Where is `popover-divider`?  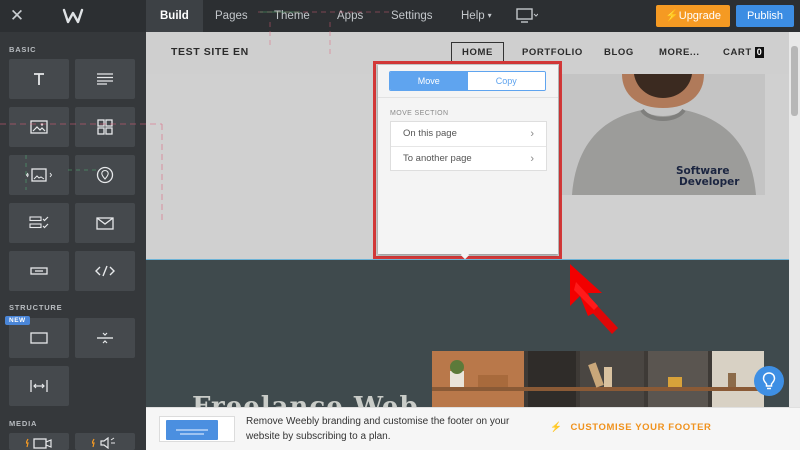
popover-divider is located at coordinates (468, 97).